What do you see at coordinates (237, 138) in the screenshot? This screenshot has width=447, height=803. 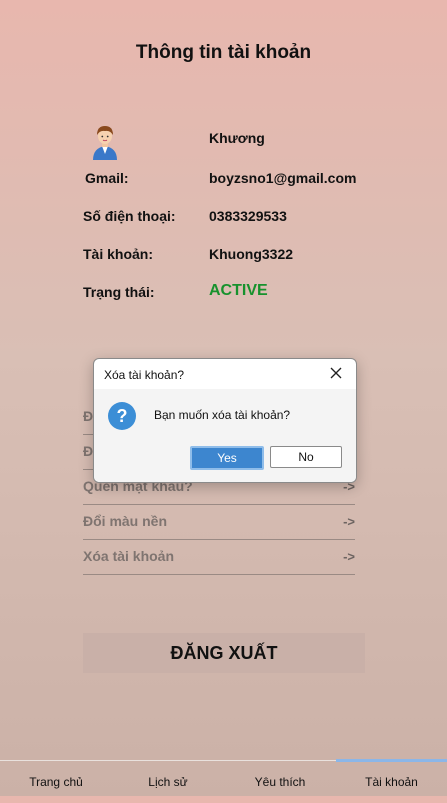 I see `profile-name: Khương` at bounding box center [237, 138].